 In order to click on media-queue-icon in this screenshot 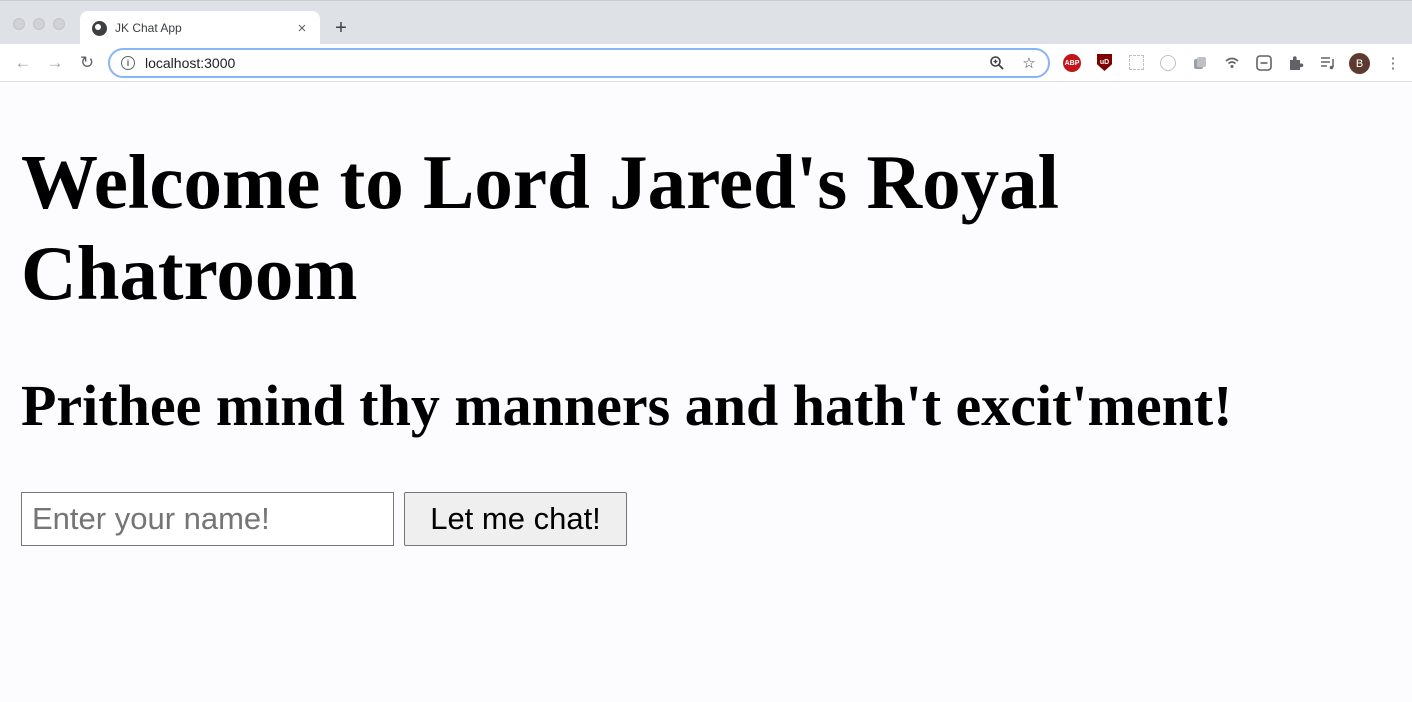, I will do `click(1328, 63)`.